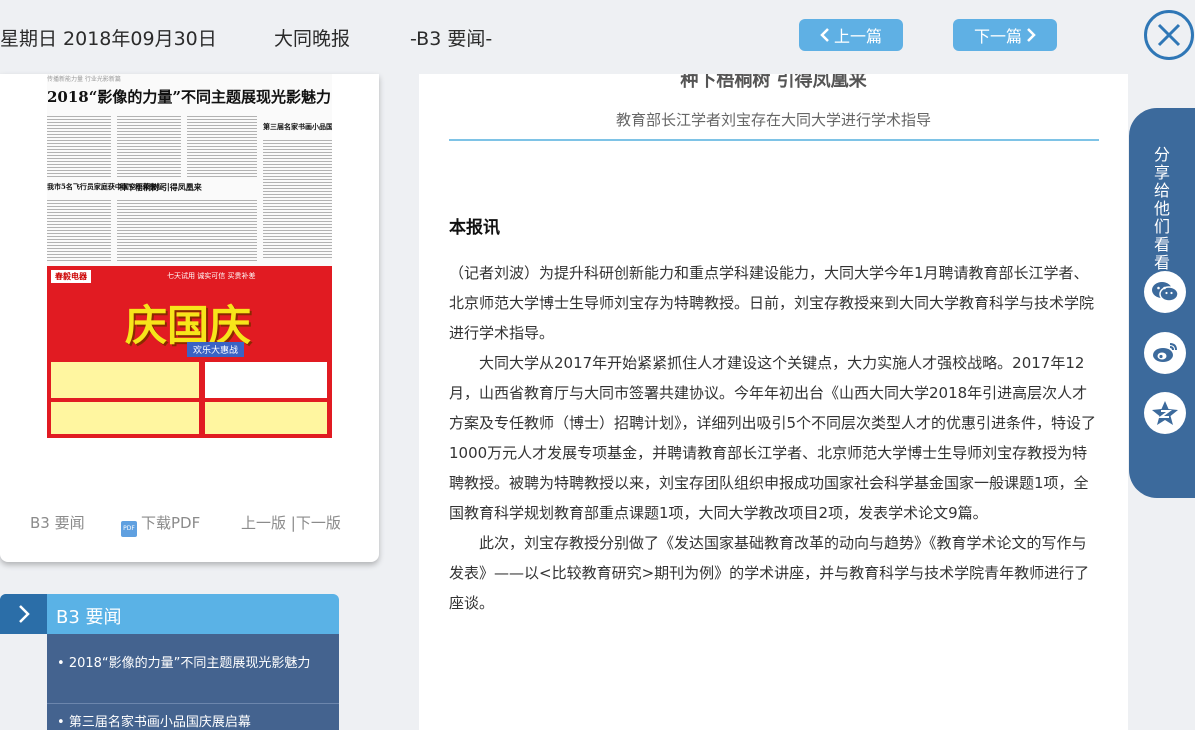 The height and width of the screenshot is (730, 1195). Describe the element at coordinates (169, 614) in the screenshot. I see `section-header: B3 要闻` at that location.